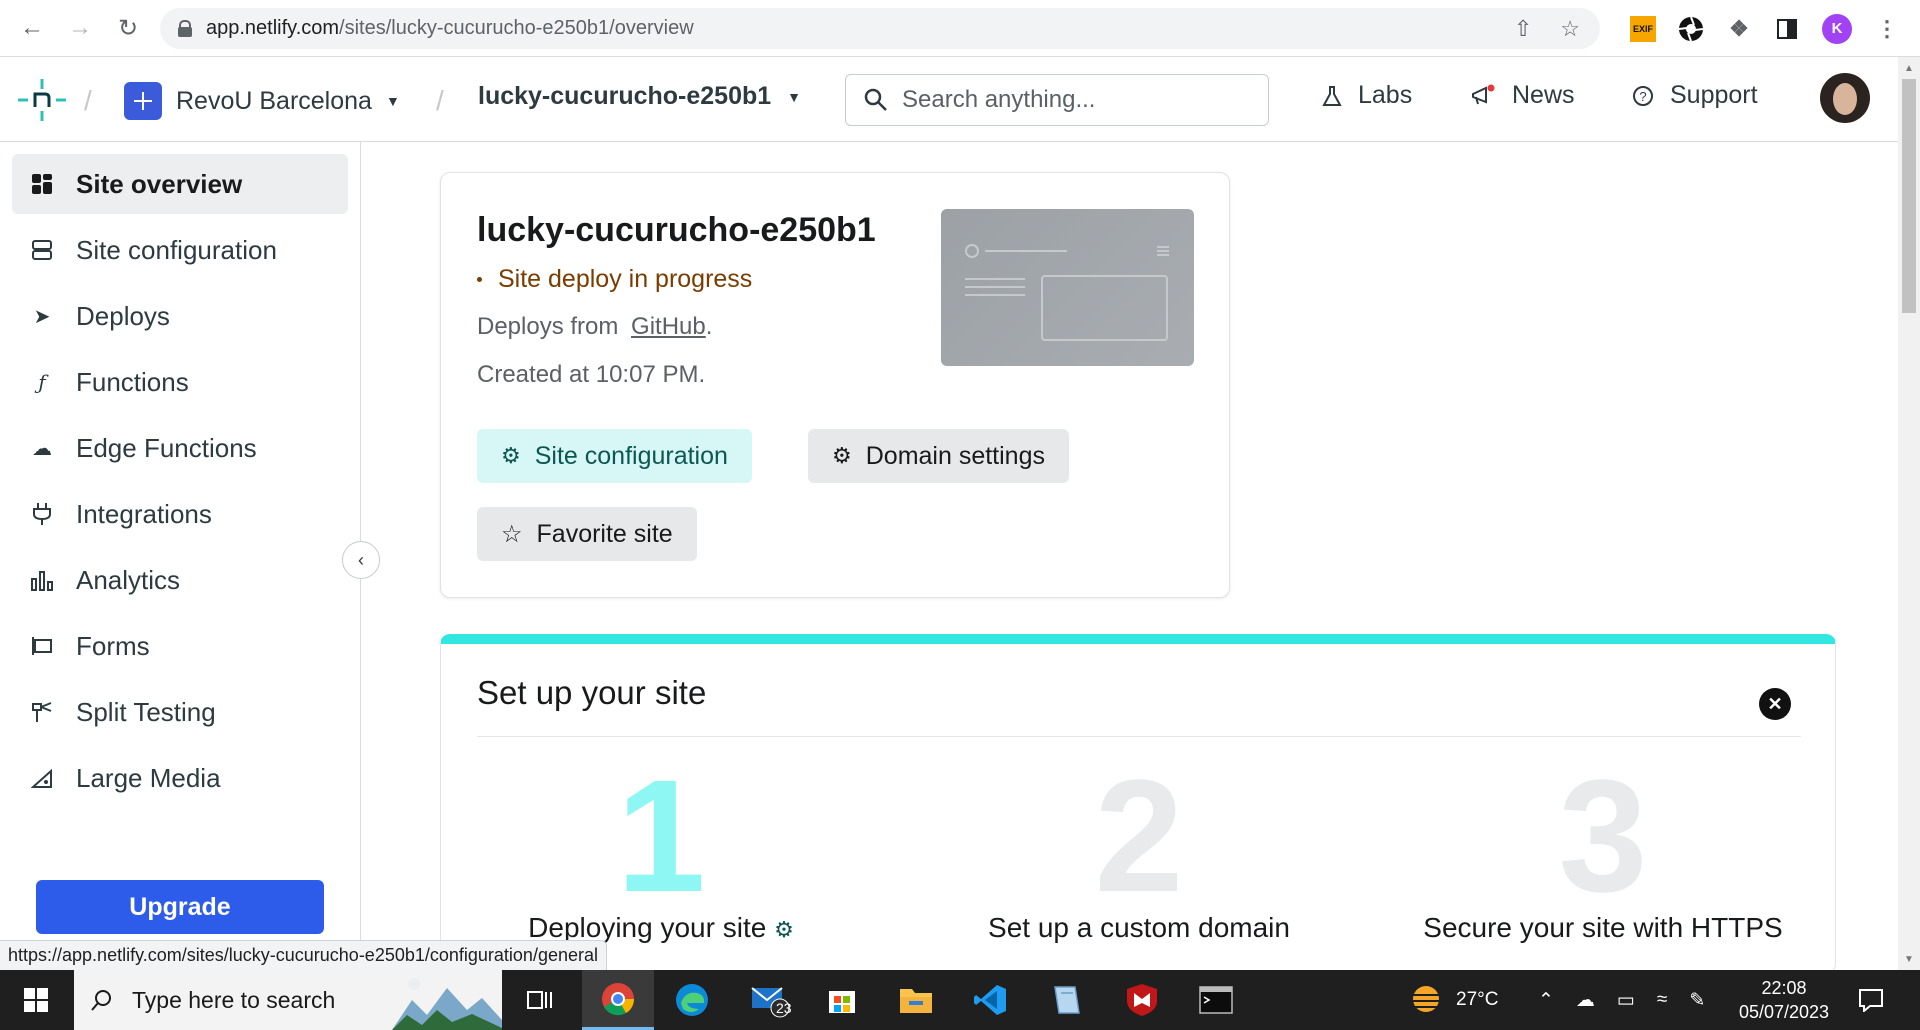 Image resolution: width=1920 pixels, height=1030 pixels. I want to click on pen-icon: ✎, so click(1697, 1000).